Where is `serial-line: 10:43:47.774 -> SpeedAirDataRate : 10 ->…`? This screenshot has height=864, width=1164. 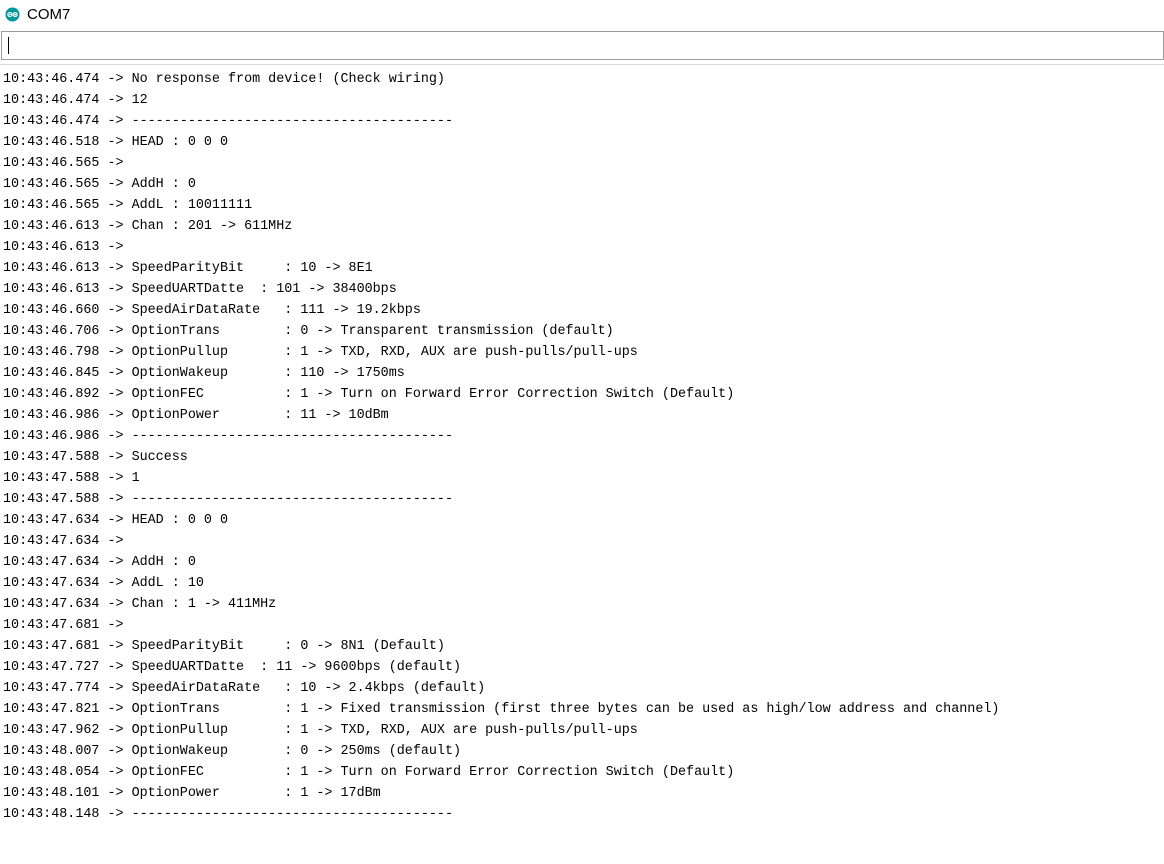 serial-line: 10:43:47.774 -> SpeedAirDataRate : 10 ->… is located at coordinates (244, 688).